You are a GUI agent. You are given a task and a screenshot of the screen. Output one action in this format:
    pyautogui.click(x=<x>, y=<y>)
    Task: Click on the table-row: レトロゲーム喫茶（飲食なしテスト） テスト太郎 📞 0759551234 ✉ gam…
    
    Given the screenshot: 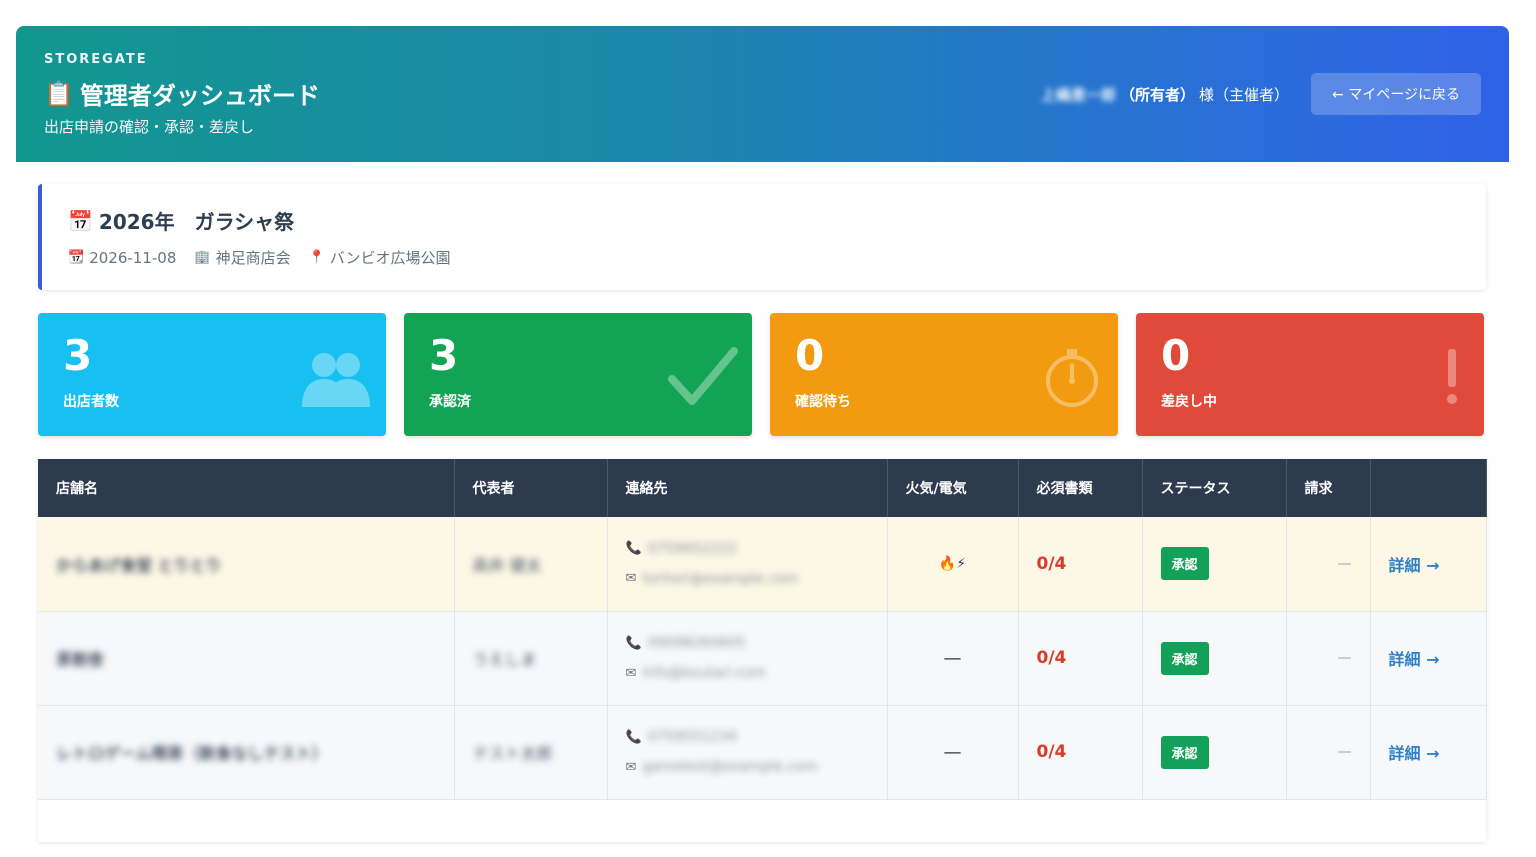 What is the action you would take?
    pyautogui.click(x=762, y=752)
    